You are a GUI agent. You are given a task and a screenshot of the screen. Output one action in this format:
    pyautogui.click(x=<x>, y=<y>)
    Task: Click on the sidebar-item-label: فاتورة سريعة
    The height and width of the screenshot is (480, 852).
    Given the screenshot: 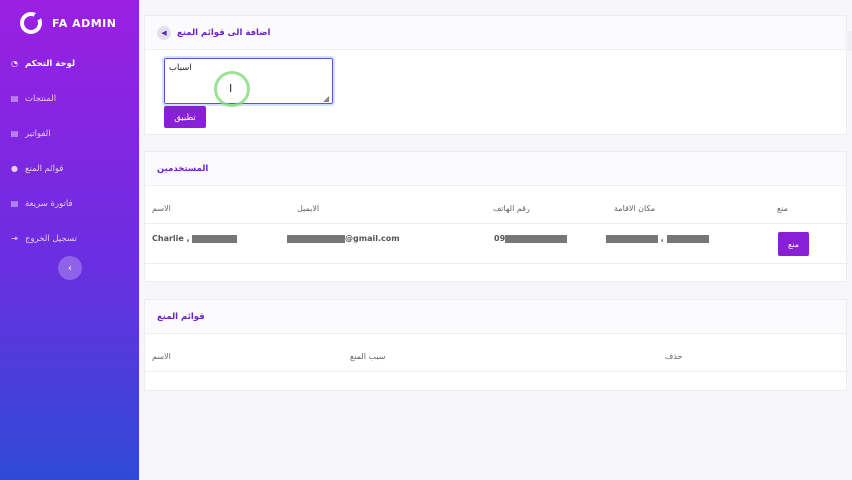 What is the action you would take?
    pyautogui.click(x=49, y=203)
    